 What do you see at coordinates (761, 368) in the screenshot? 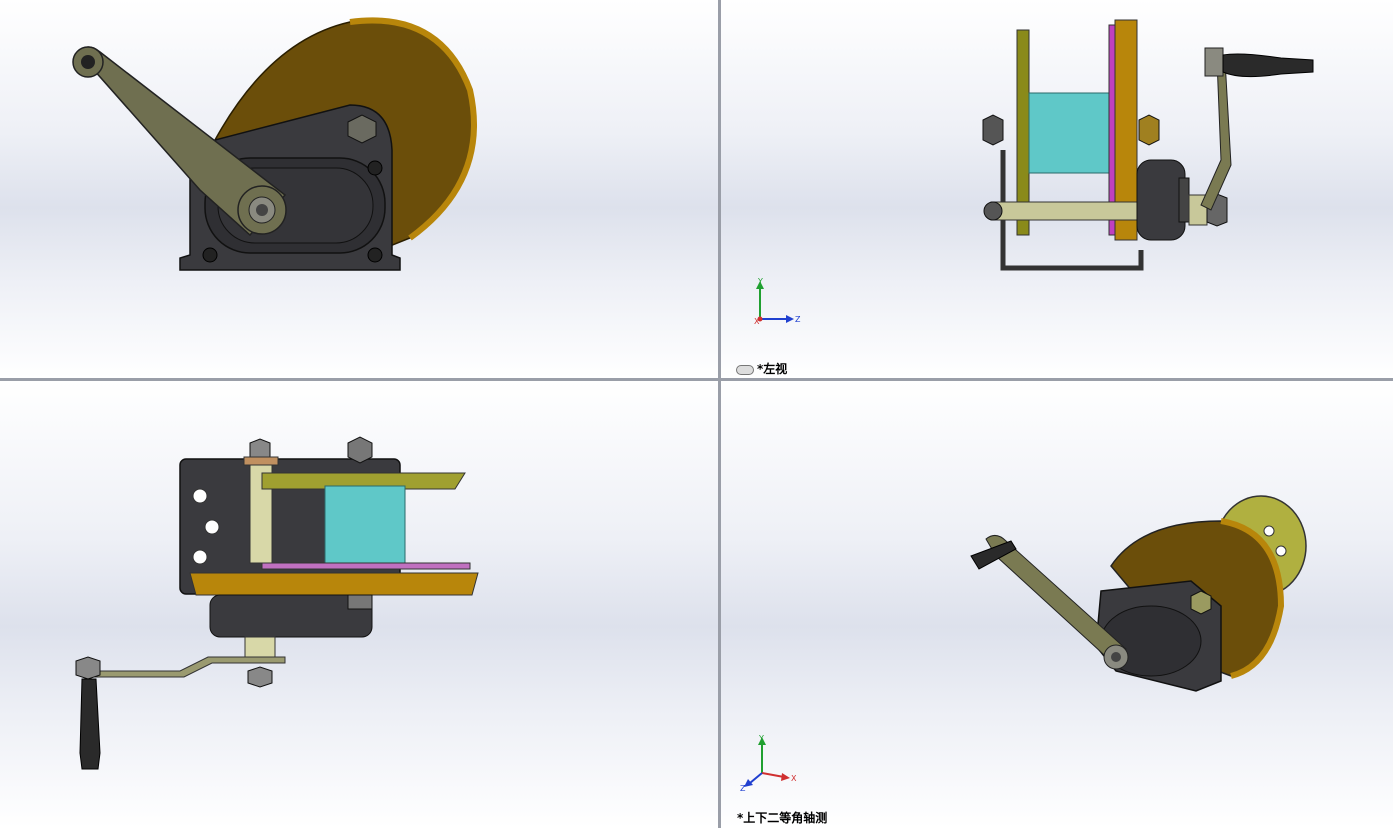
I see `view-label-left: *左视` at bounding box center [761, 368].